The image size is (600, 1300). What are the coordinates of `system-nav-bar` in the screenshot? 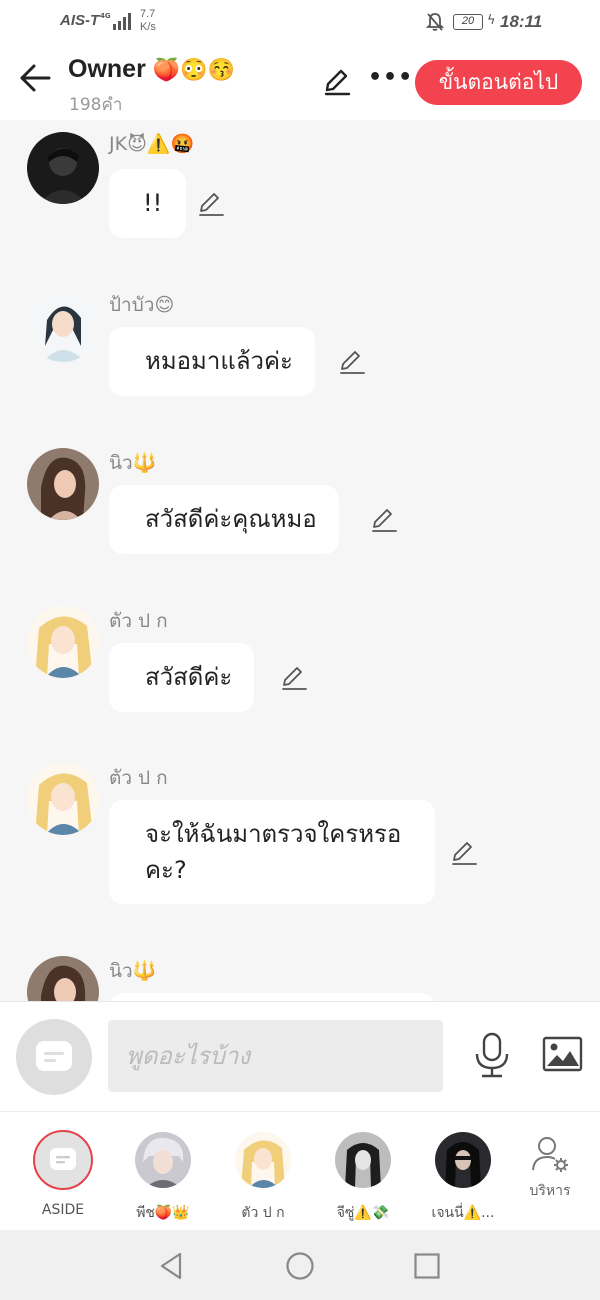 It's located at (300, 1265).